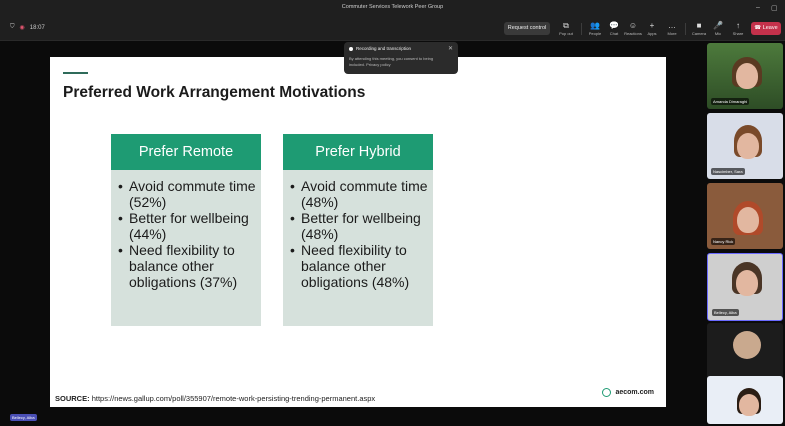 The height and width of the screenshot is (426, 785). What do you see at coordinates (37, 27) in the screenshot?
I see `meeting-timer: 18:07` at bounding box center [37, 27].